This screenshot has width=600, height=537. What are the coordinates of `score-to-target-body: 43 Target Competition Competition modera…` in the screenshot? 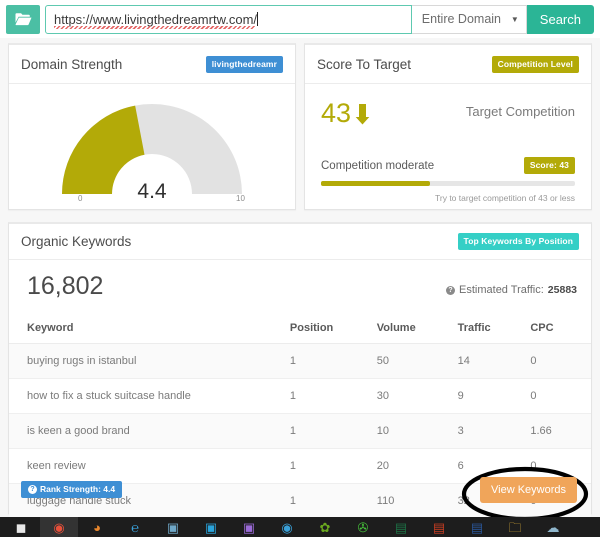 It's located at (448, 147).